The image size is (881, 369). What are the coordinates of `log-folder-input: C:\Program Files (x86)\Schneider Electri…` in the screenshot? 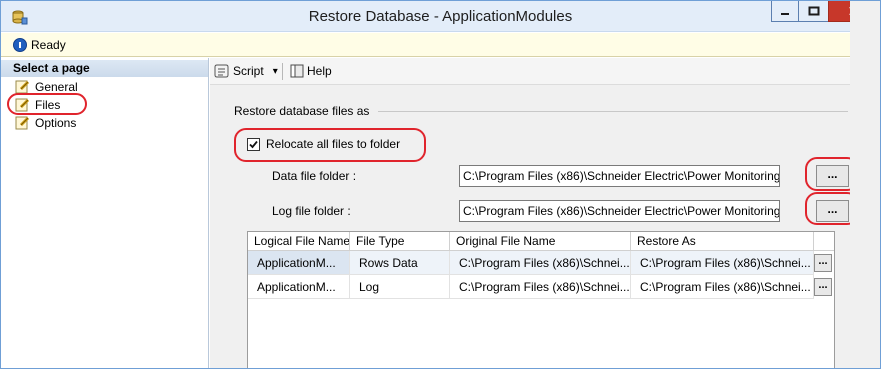 It's located at (619, 211).